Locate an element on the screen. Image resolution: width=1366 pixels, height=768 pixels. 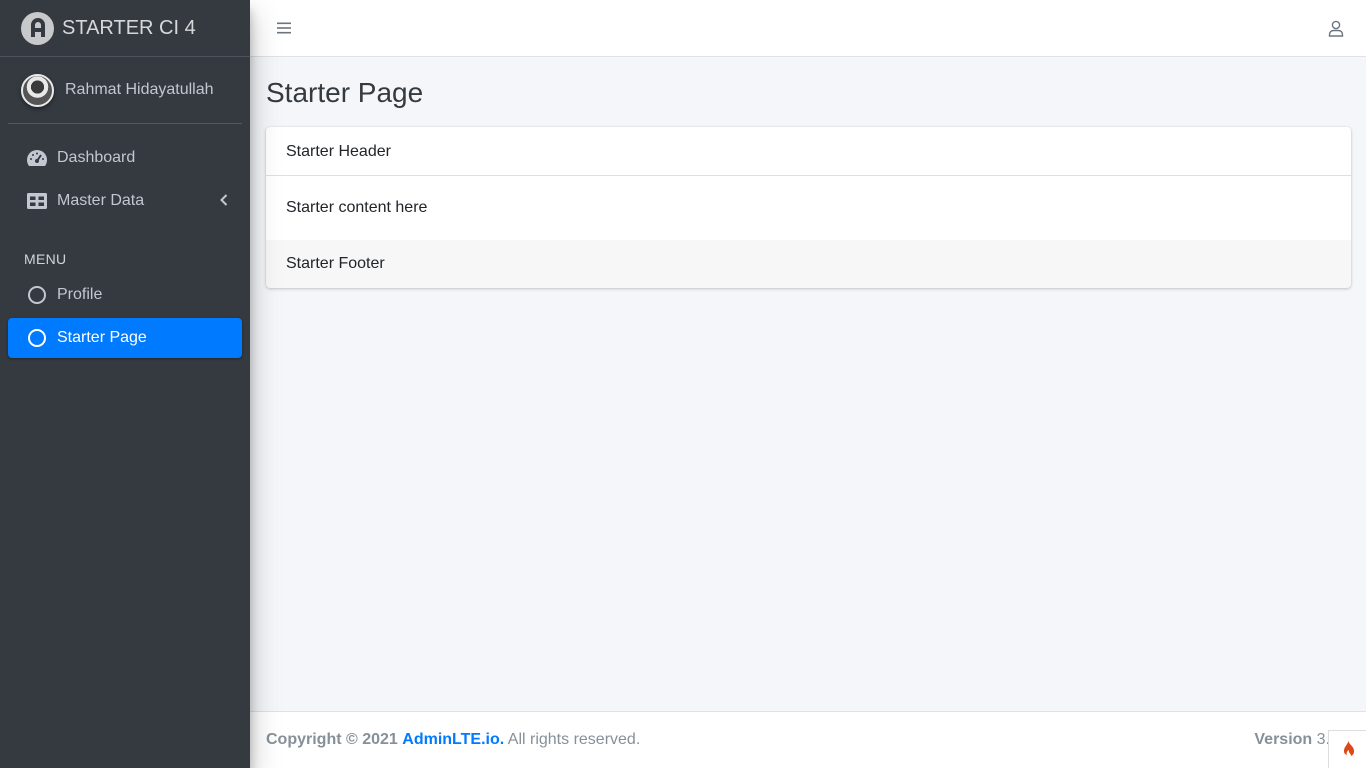
brand-title: STARTER CI 4 is located at coordinates (129, 27).